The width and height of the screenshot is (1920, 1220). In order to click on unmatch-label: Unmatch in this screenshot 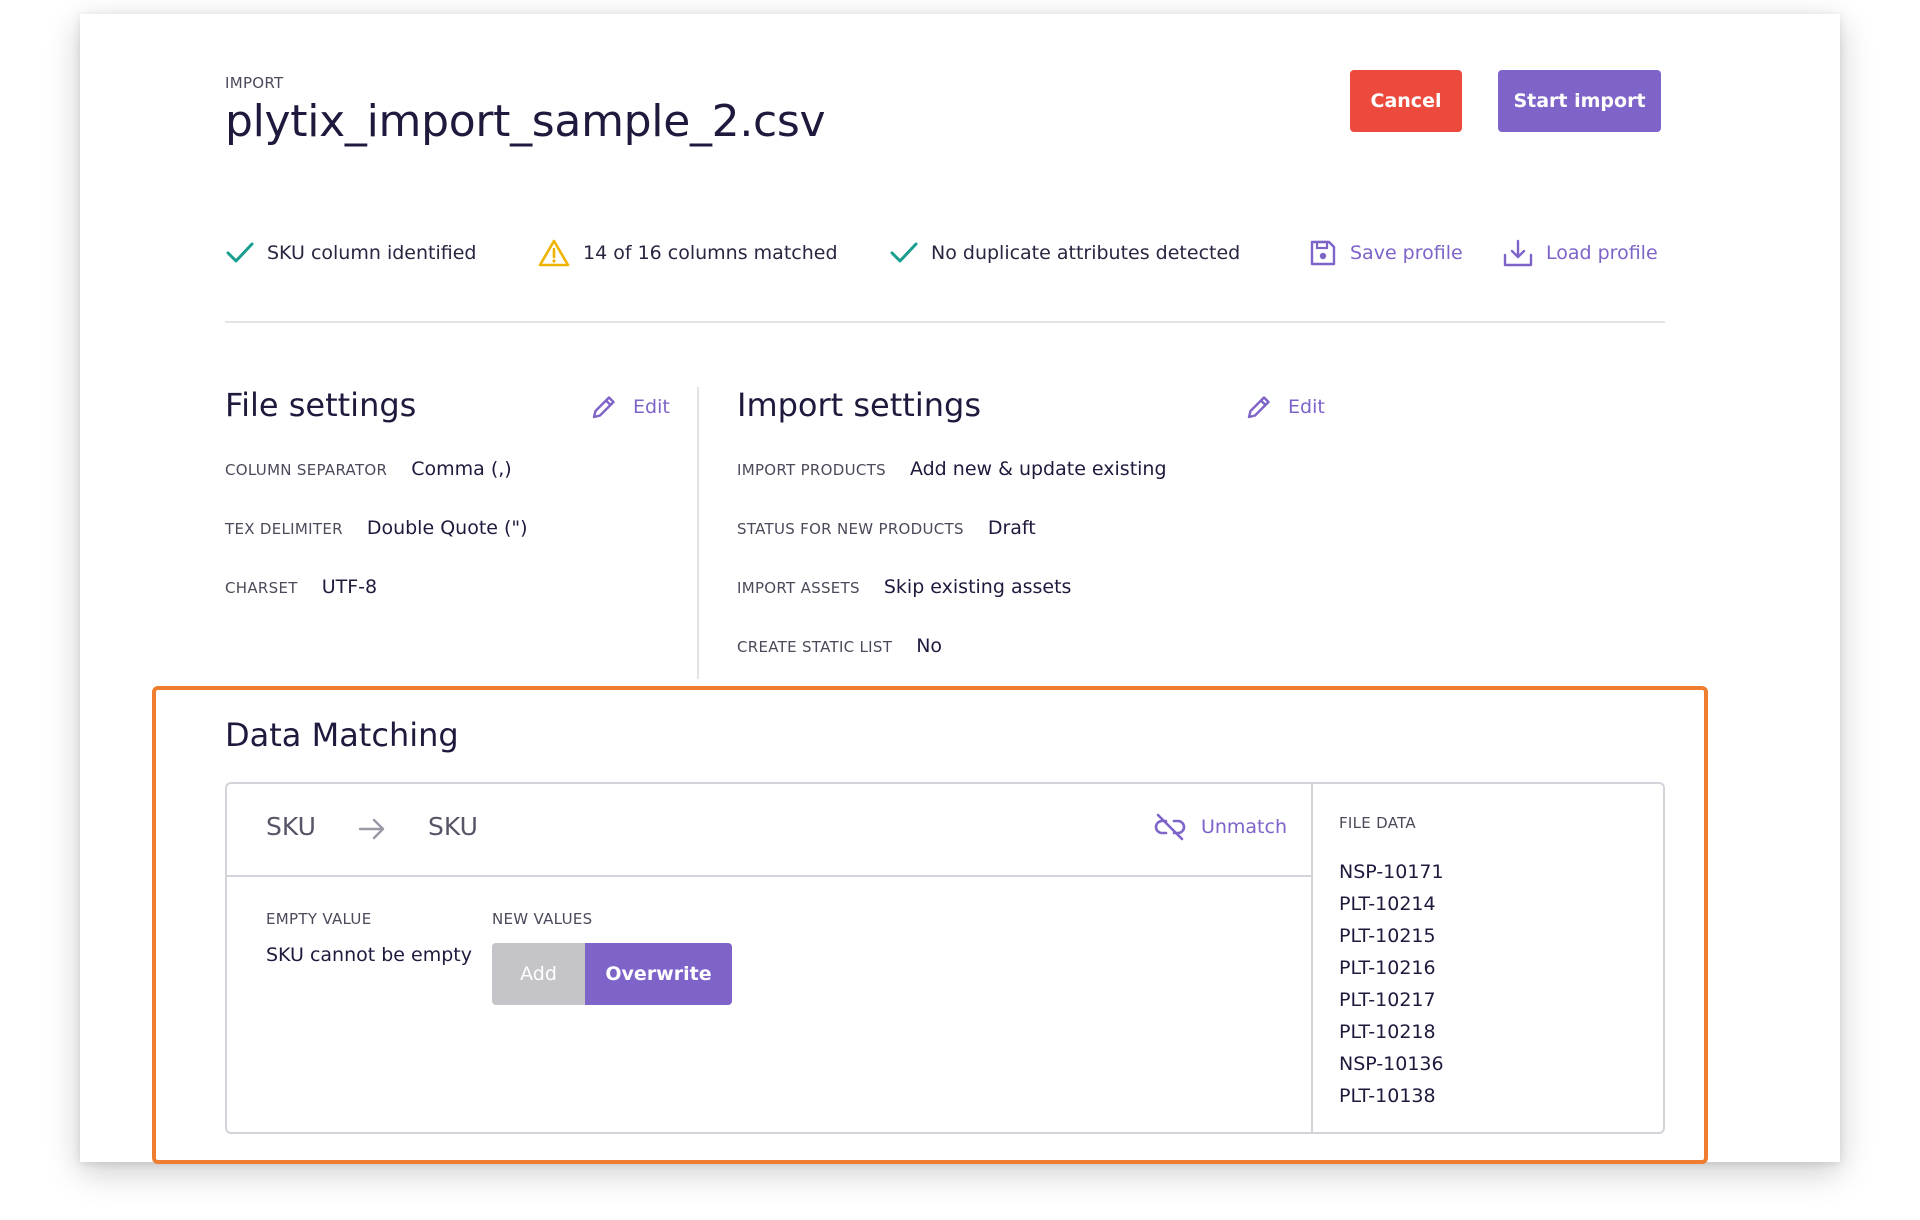, I will do `click(1243, 827)`.